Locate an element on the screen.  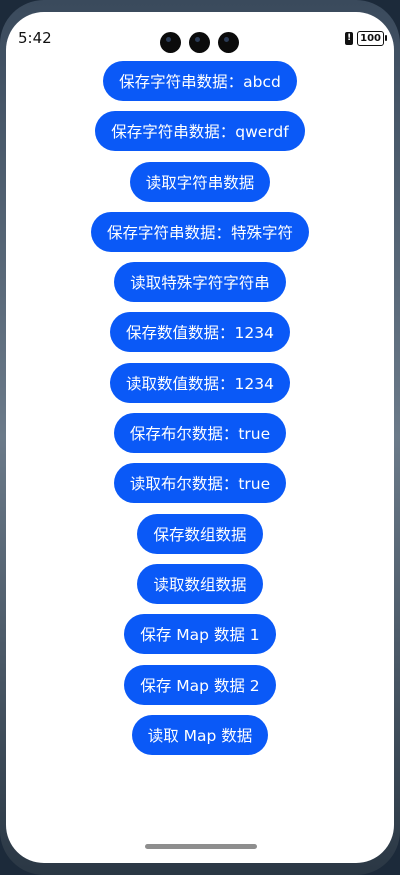
status-time: 5:42 is located at coordinates (35, 38).